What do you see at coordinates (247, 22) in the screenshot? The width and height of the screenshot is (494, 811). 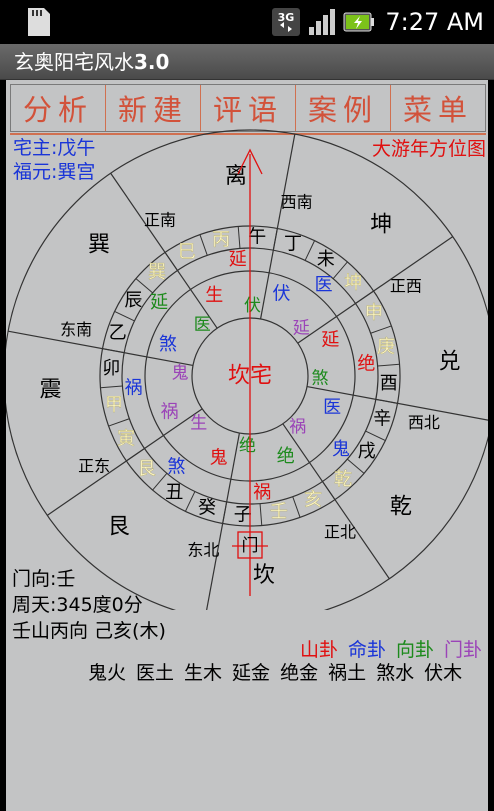 I see `status-bar: 3G 7:27 AM` at bounding box center [247, 22].